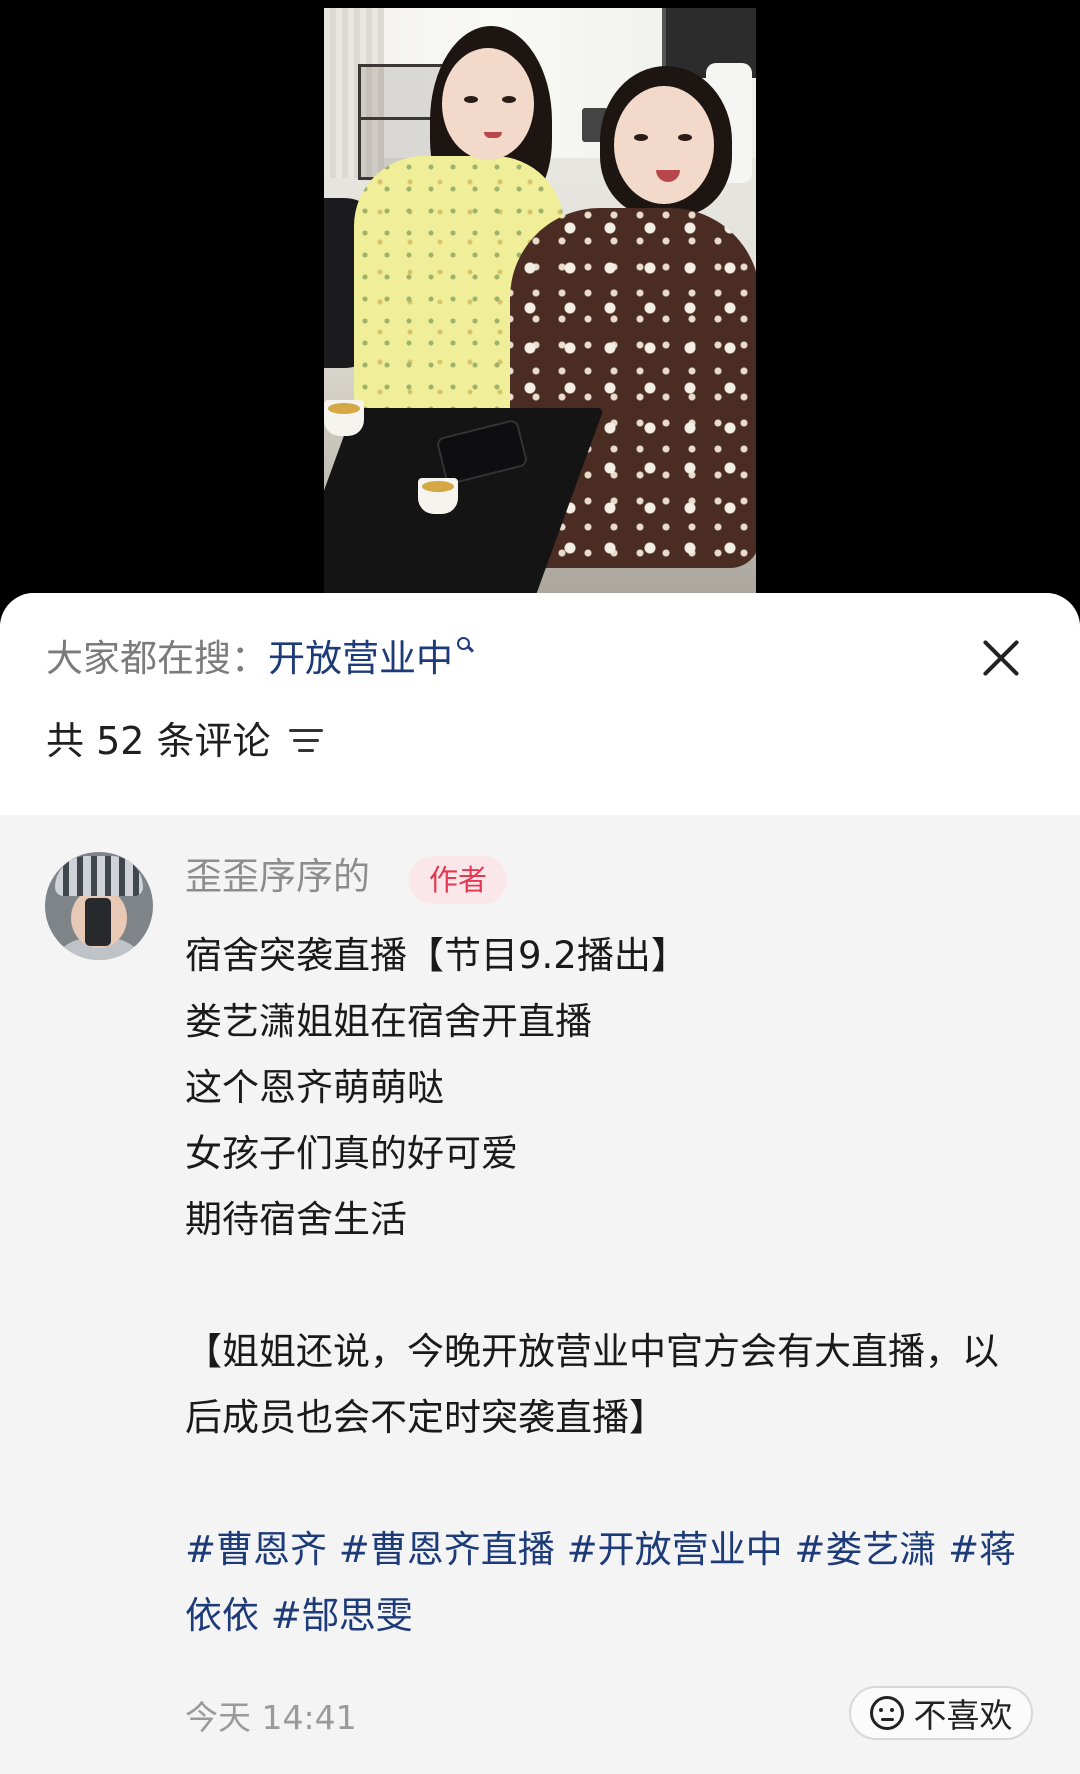 The image size is (1080, 1774). I want to click on comment-line: 宿舍突袭直播【节目9.2播出】, so click(436, 955).